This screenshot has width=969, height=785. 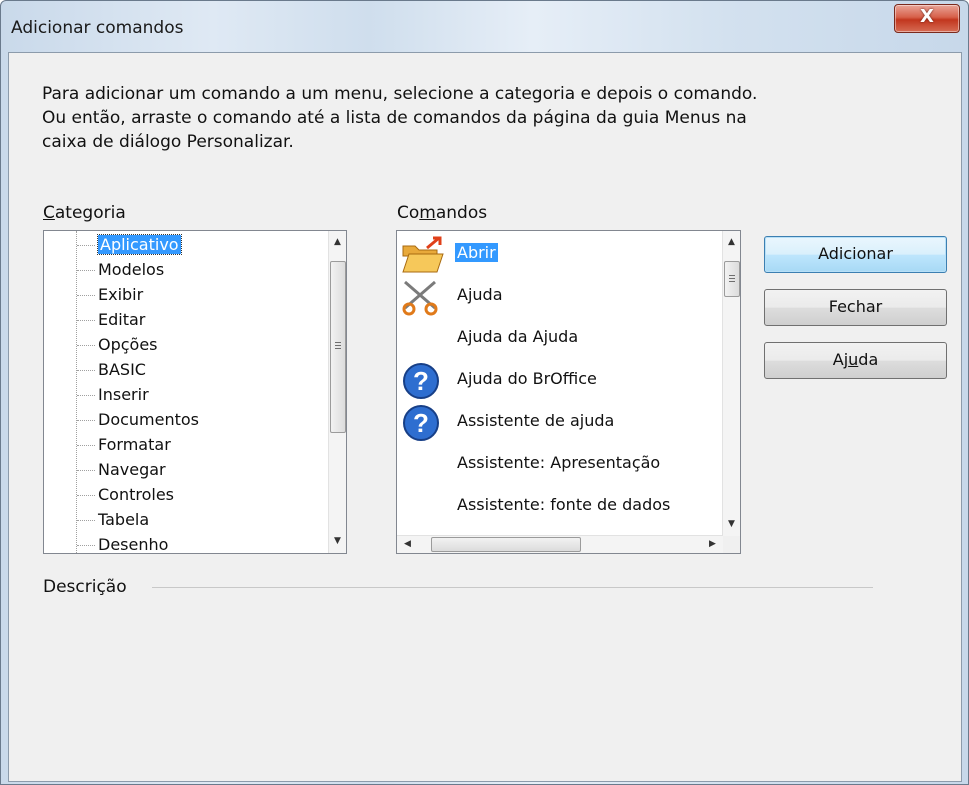 I want to click on list-item-label: Ajuda do BrOffice, so click(x=527, y=378).